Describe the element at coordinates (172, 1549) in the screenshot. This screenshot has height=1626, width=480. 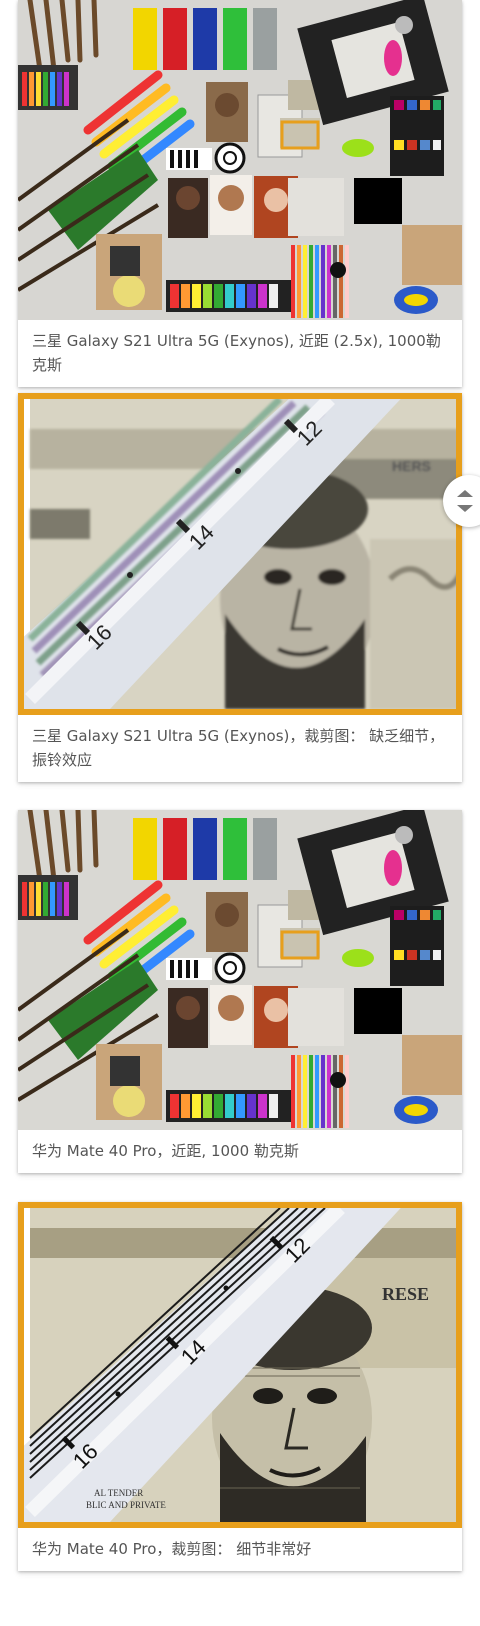
I see `photo-caption: 华为 Mate 40 Pro，裁剪图： 细节非常好` at that location.